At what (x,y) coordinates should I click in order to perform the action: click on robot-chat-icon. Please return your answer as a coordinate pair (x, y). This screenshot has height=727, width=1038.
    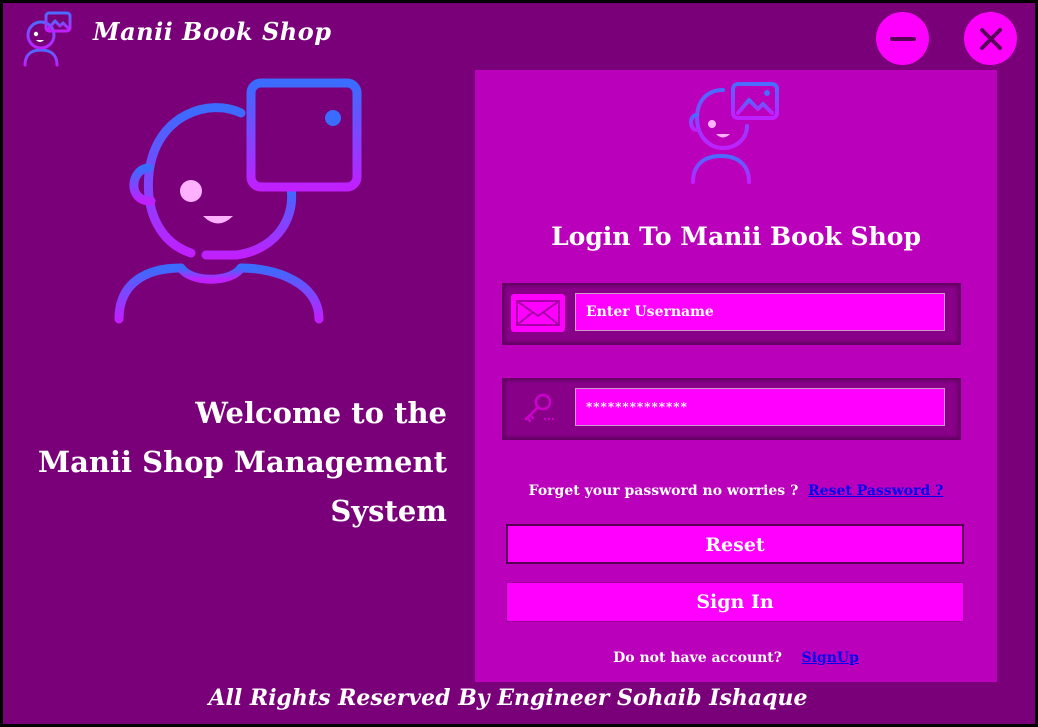
    Looking at the image, I should click on (239, 201).